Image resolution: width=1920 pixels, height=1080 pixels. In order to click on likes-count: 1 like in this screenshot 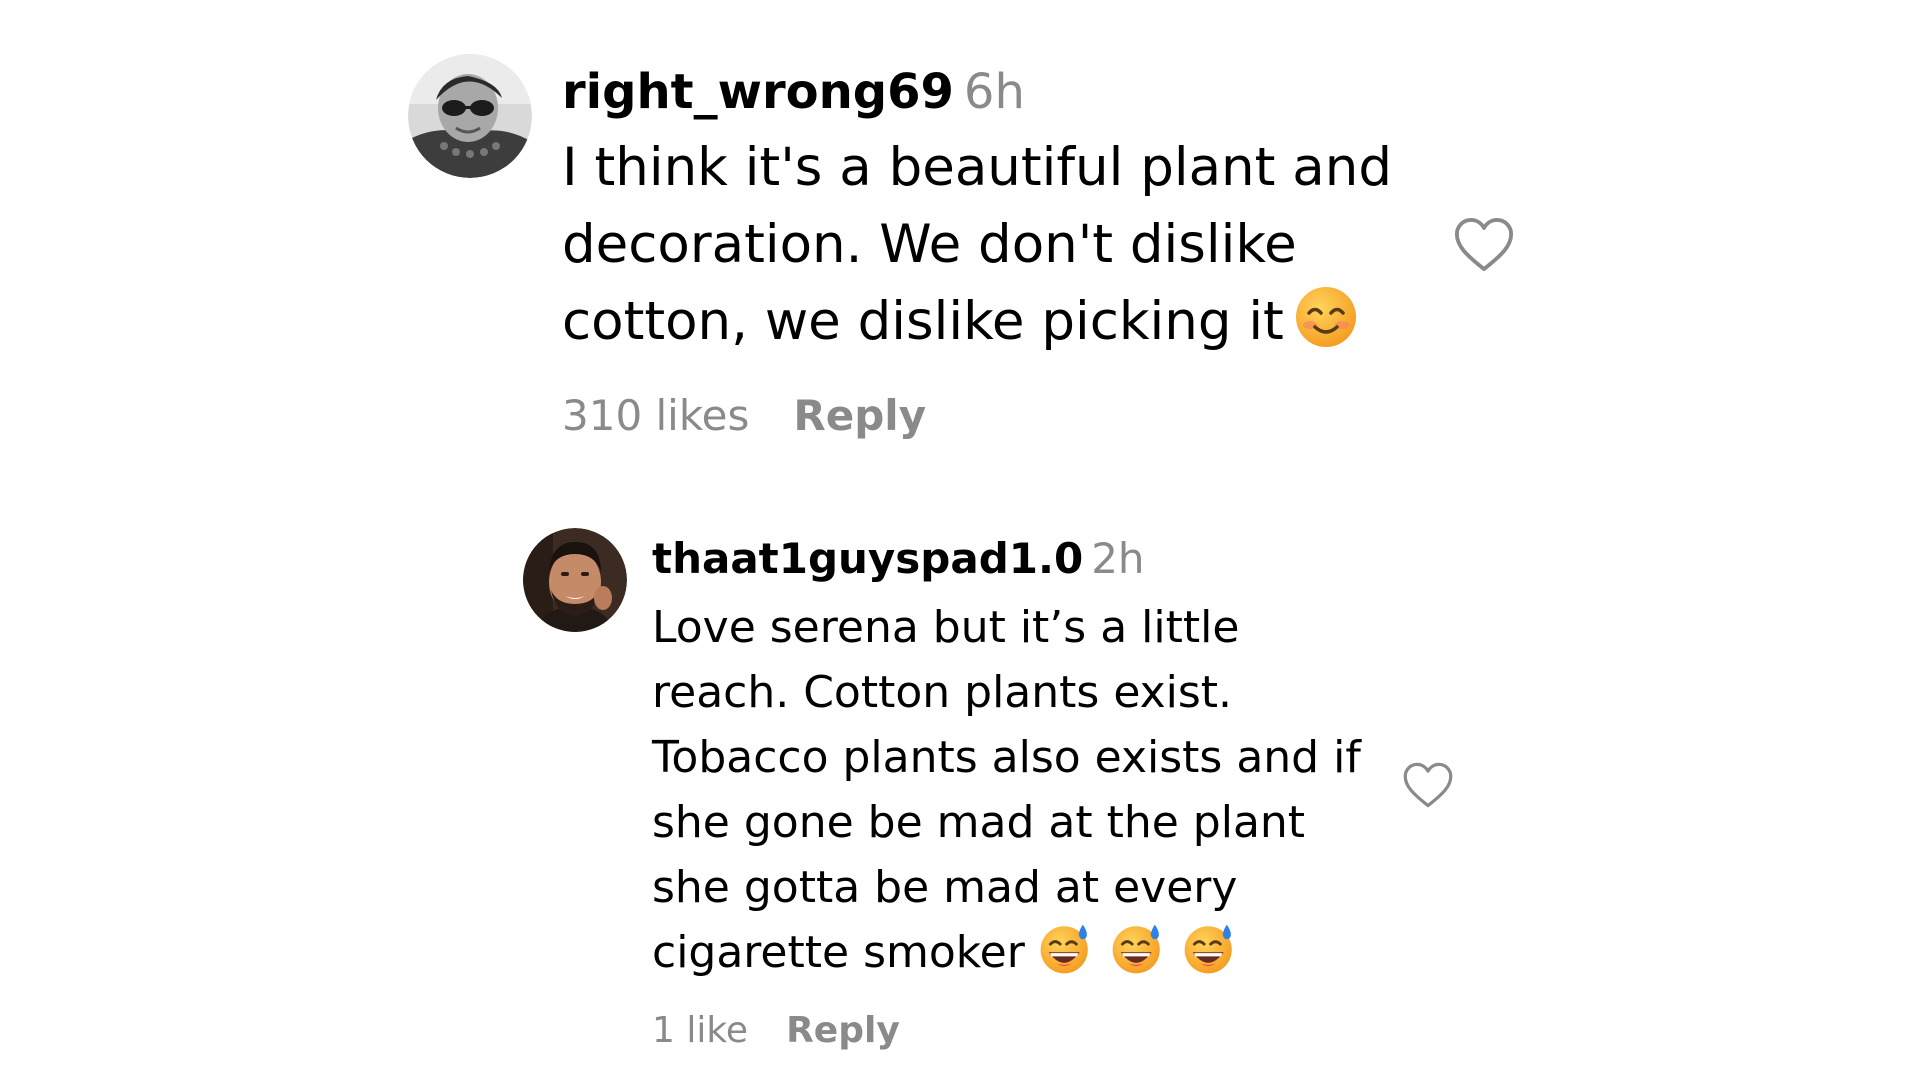, I will do `click(700, 1030)`.